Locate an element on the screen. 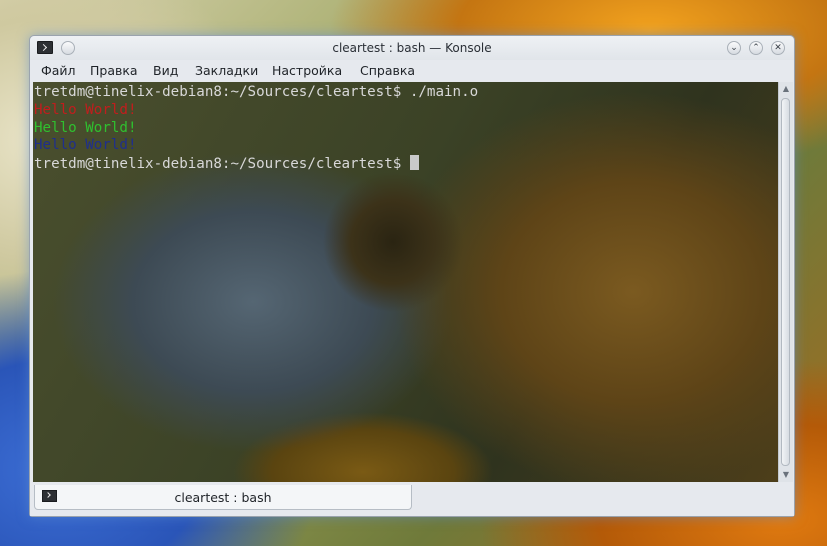 Image resolution: width=827 pixels, height=546 pixels. tab-bar: cleartest : bash is located at coordinates (412, 499).